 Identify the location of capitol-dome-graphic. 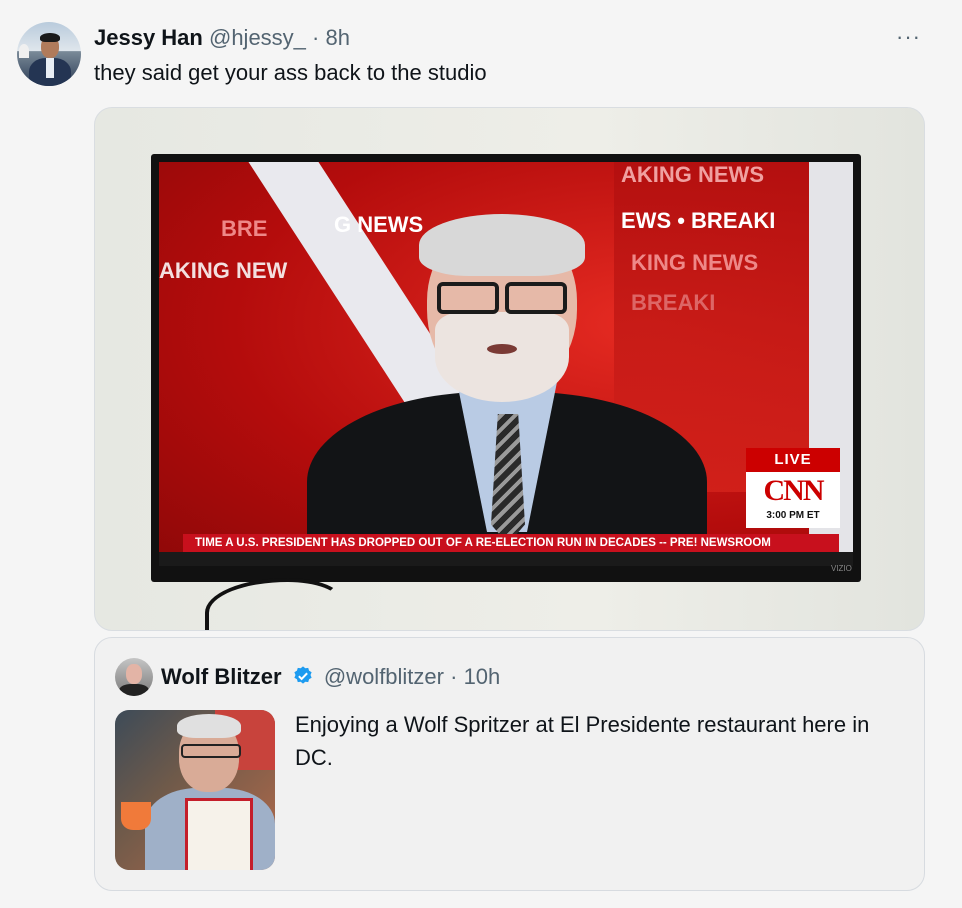
(24, 51).